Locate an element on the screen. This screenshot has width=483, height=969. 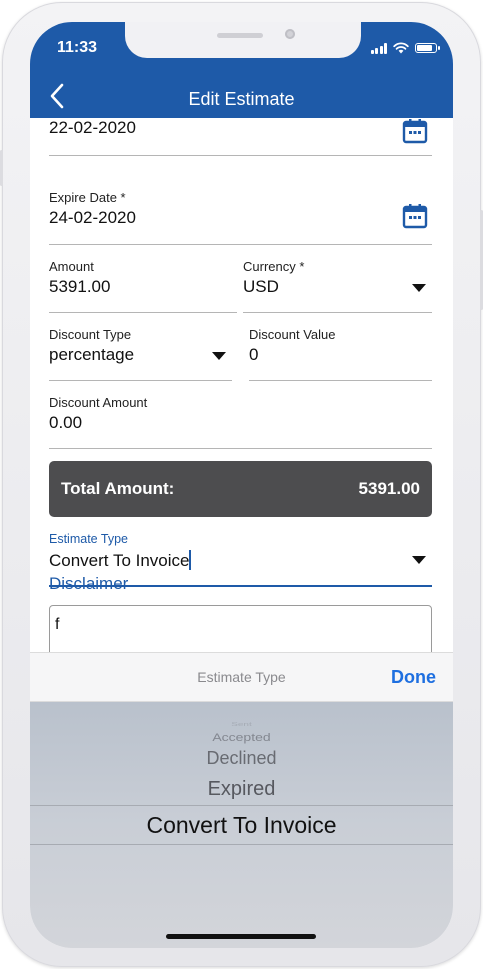
picker-selected-option: Convert To Invoice is located at coordinates (241, 825).